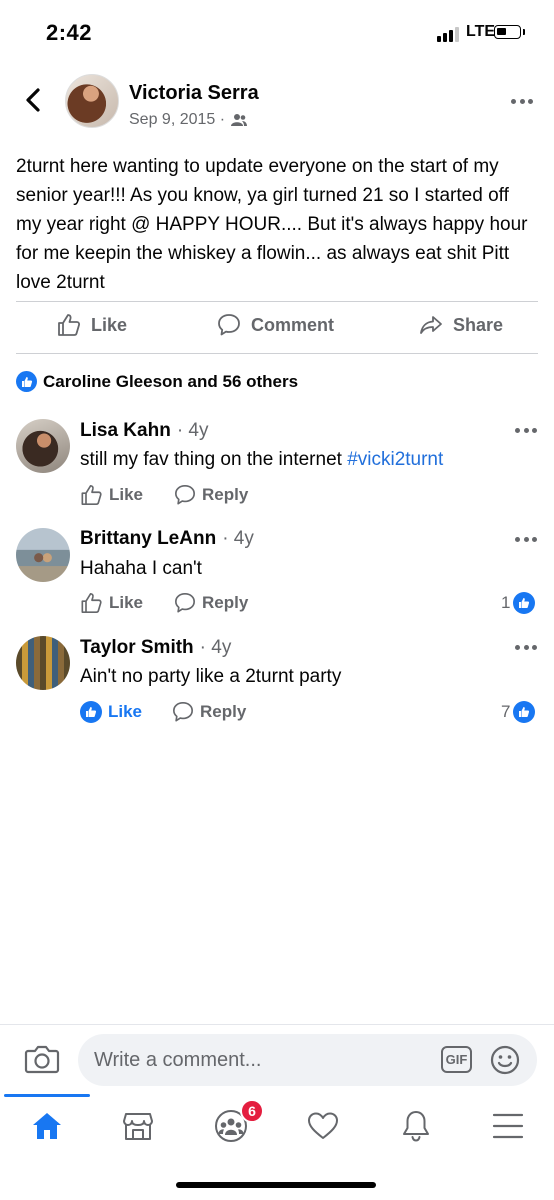 The height and width of the screenshot is (1200, 554). I want to click on composer-divider, so click(277, 1024).